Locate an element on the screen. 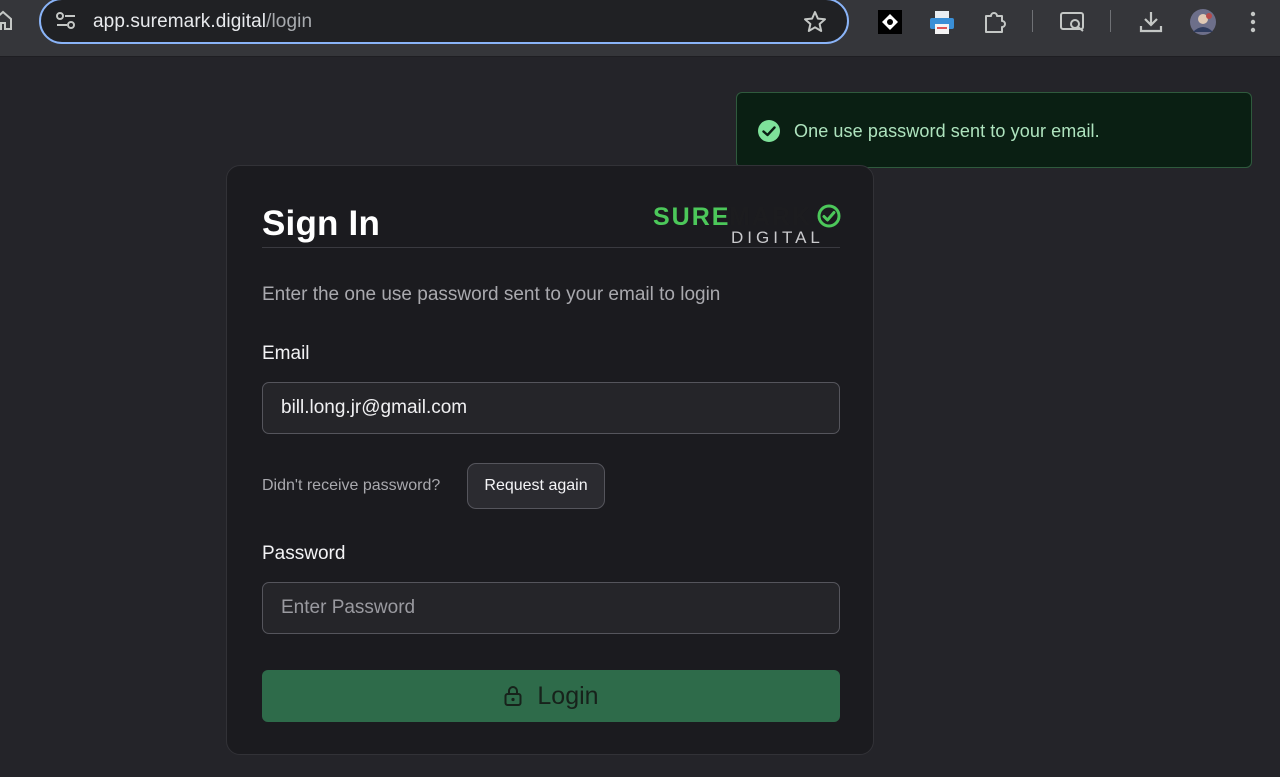 Image resolution: width=1280 pixels, height=777 pixels. site-settings-icon is located at coordinates (66, 23).